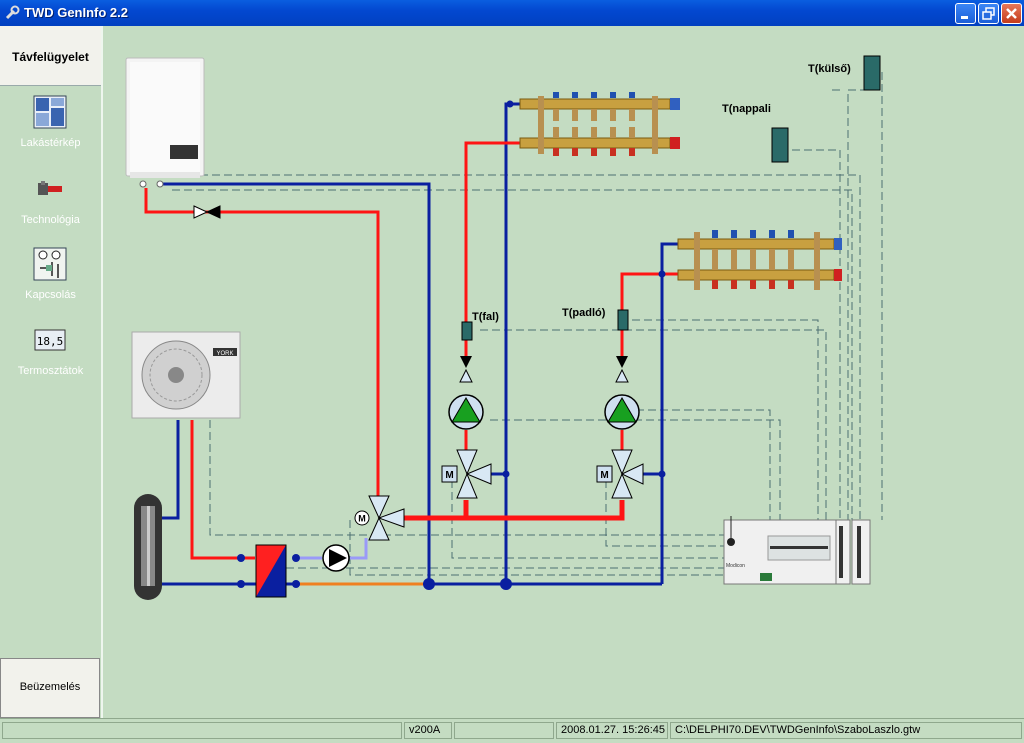 This screenshot has height=743, width=1024. I want to click on restore-icon, so click(988, 13).